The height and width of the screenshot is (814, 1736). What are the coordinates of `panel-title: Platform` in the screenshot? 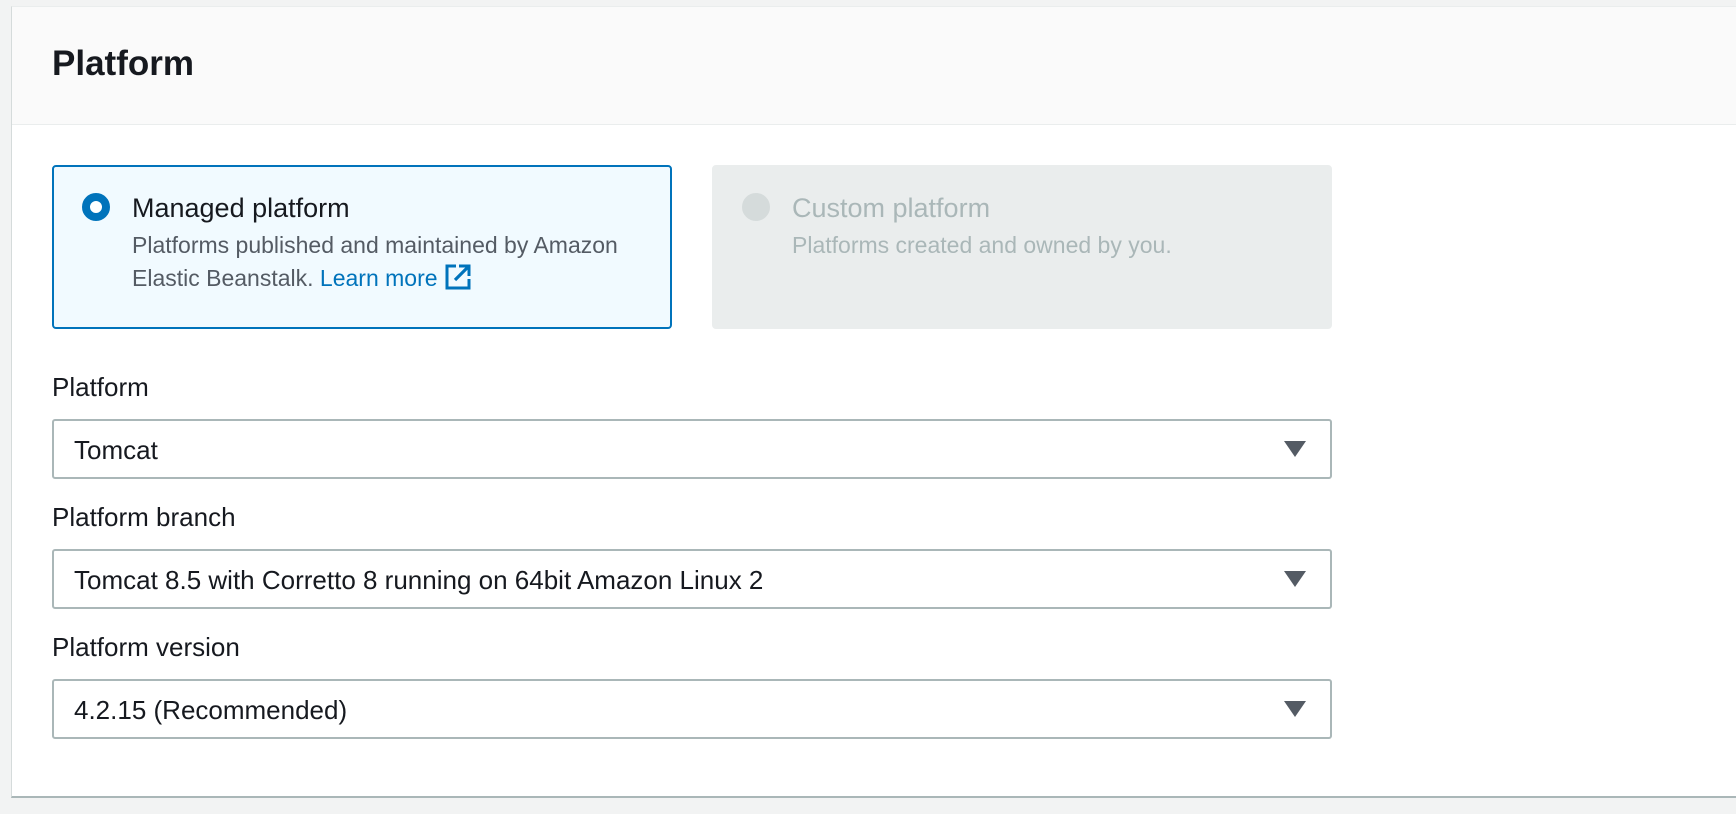 It's located at (123, 63).